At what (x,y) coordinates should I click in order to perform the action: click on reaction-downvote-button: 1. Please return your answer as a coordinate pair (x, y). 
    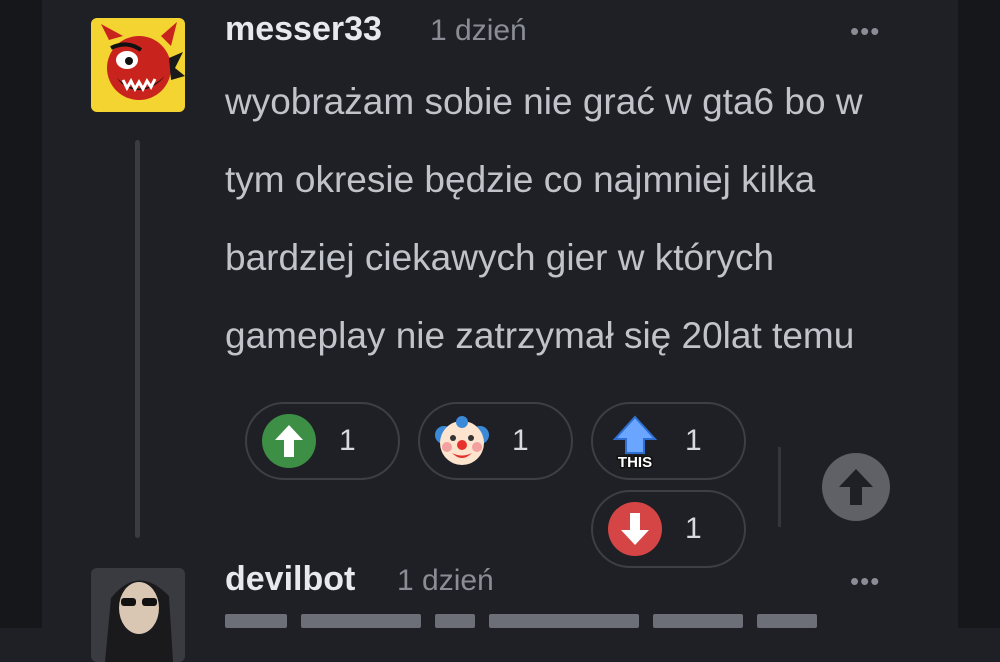
    Looking at the image, I should click on (668, 529).